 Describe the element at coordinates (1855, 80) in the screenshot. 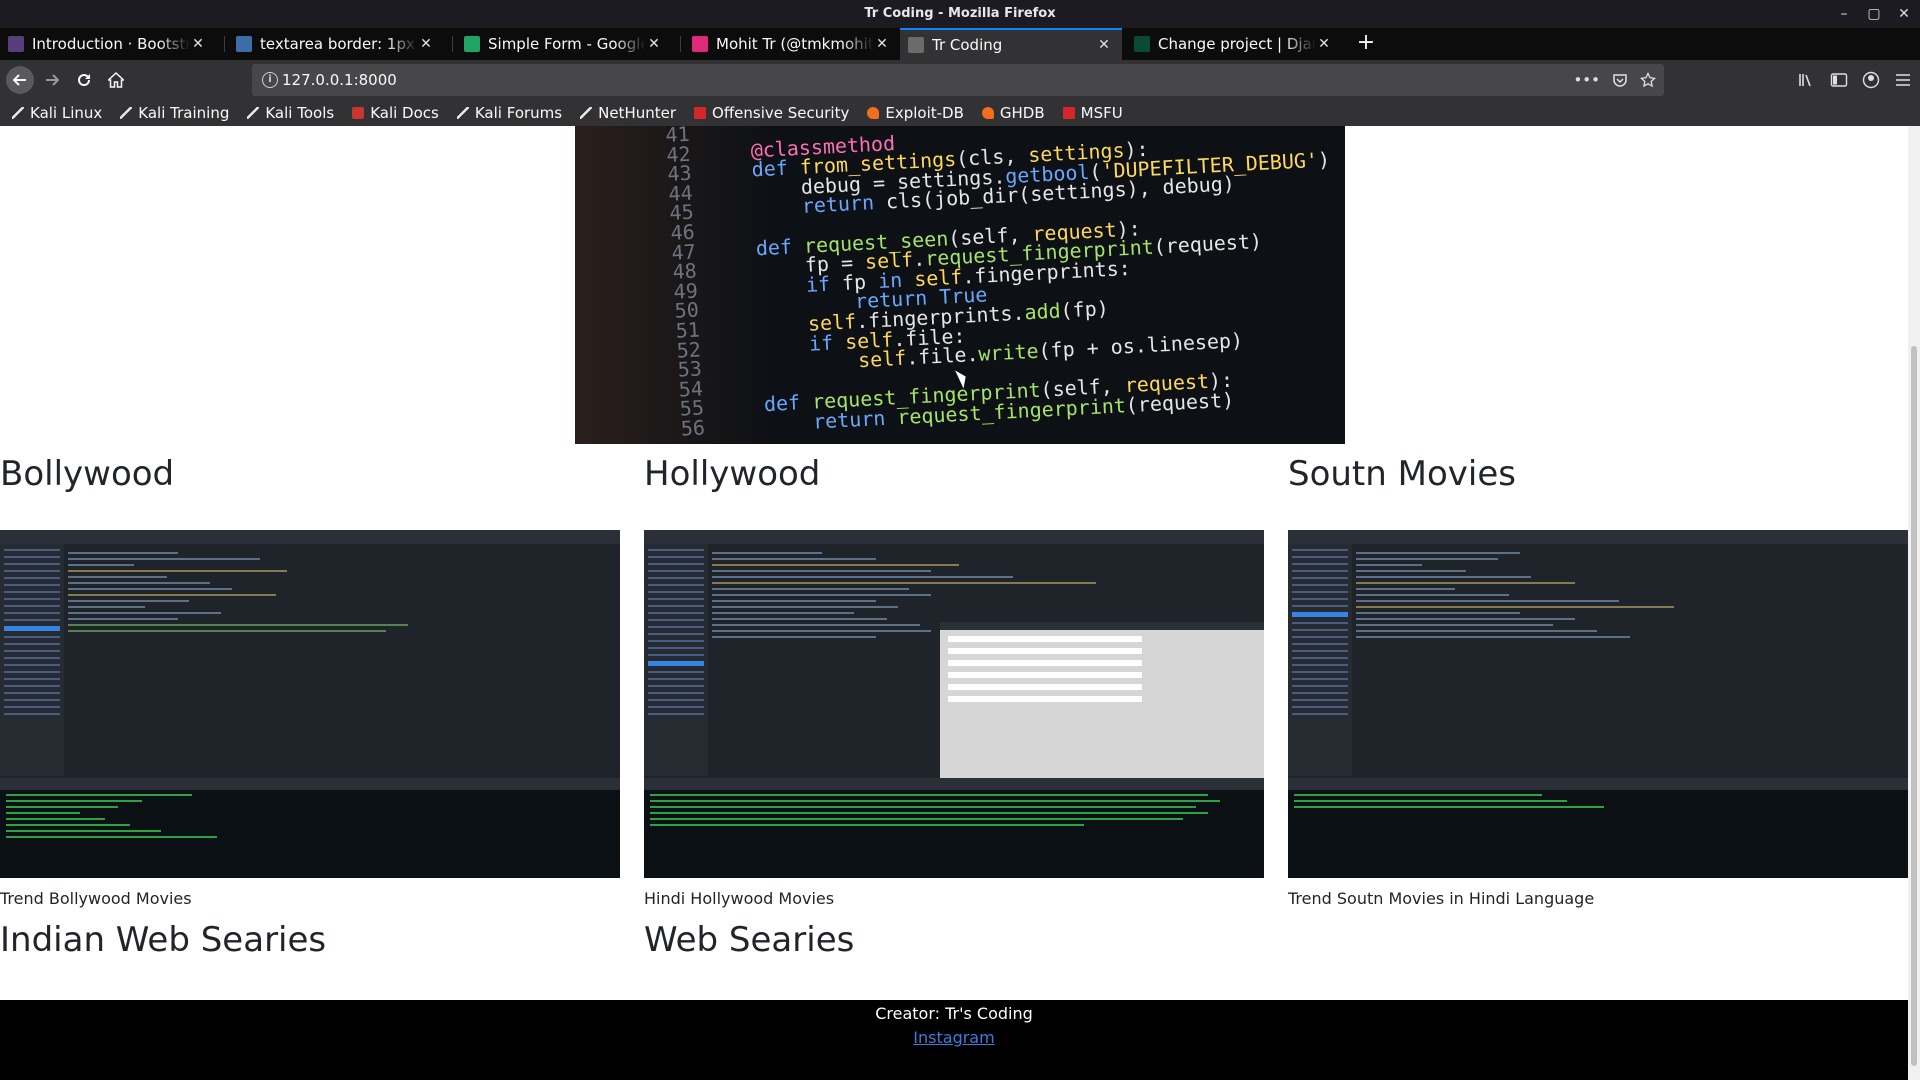

I see `toolbar-right` at that location.